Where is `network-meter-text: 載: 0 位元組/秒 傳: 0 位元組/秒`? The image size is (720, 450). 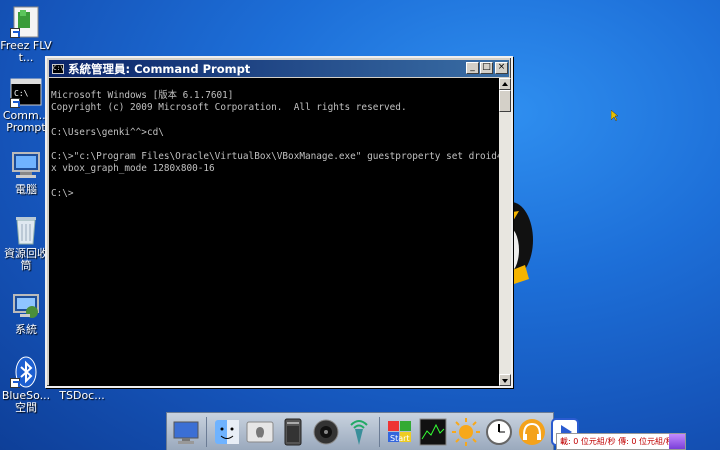 network-meter-text: 載: 0 位元組/秒 傳: 0 位元組/秒 is located at coordinates (614, 441).